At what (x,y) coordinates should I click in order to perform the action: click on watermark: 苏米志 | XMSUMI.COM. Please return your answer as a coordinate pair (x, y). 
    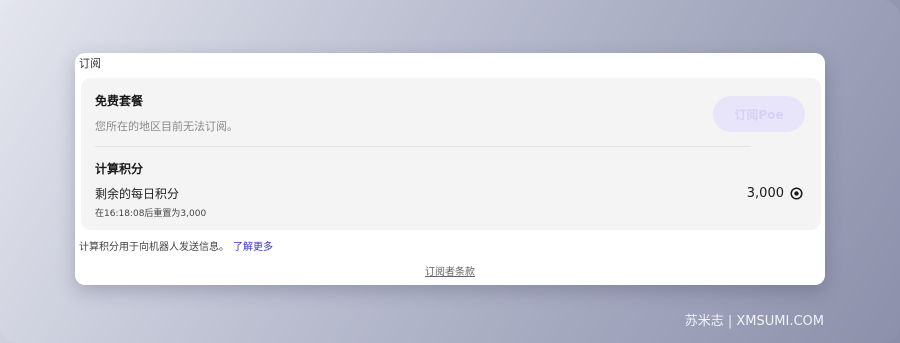
    Looking at the image, I should click on (754, 321).